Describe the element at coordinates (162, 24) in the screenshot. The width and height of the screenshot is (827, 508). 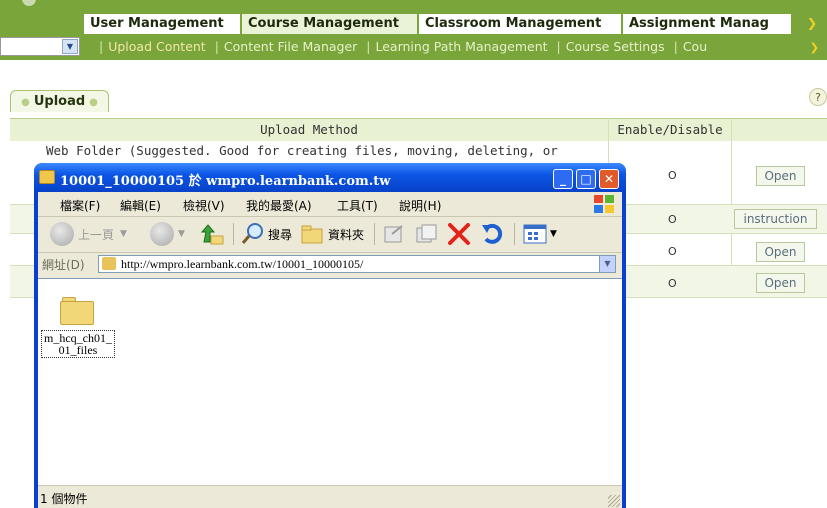
I see `tab-user-management: User Management` at that location.